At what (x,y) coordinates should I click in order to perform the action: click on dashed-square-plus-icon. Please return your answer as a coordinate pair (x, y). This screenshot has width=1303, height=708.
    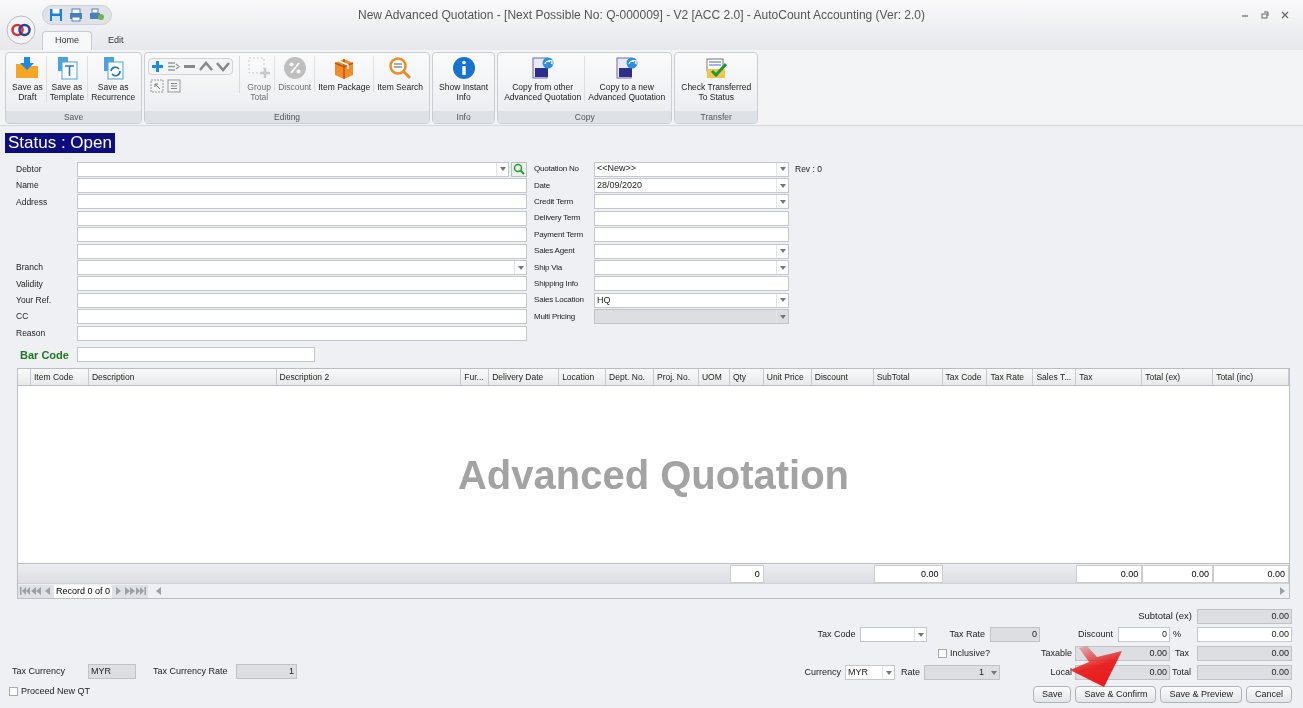
    Looking at the image, I should click on (259, 68).